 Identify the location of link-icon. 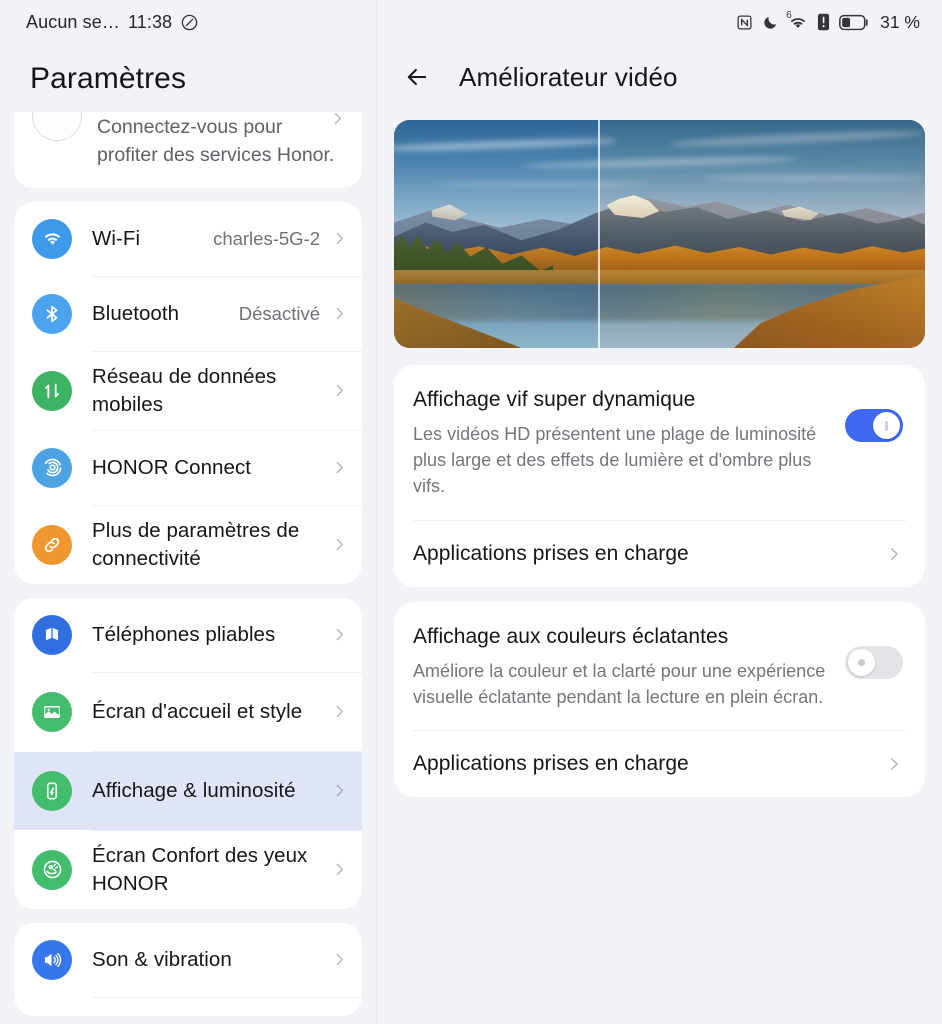
(52, 544).